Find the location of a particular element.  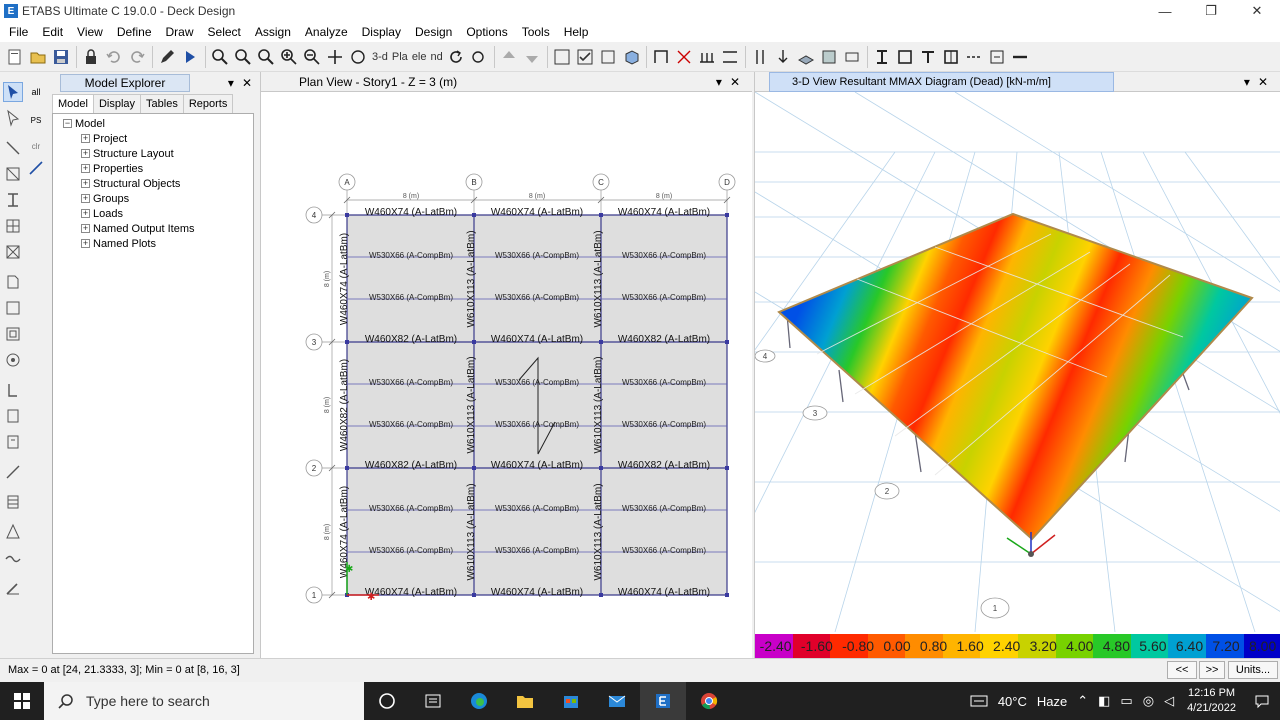

menu-select: Select is located at coordinates (224, 32).